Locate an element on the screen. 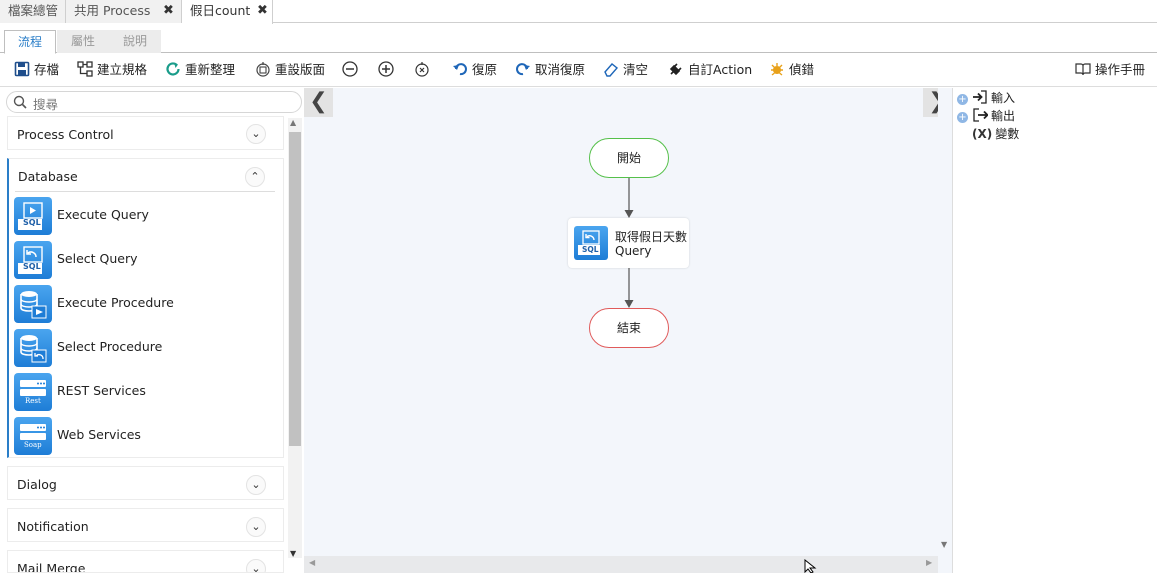 This screenshot has width=1157, height=573. sidebar-scrollbar: ▲ ▼ is located at coordinates (295, 338).